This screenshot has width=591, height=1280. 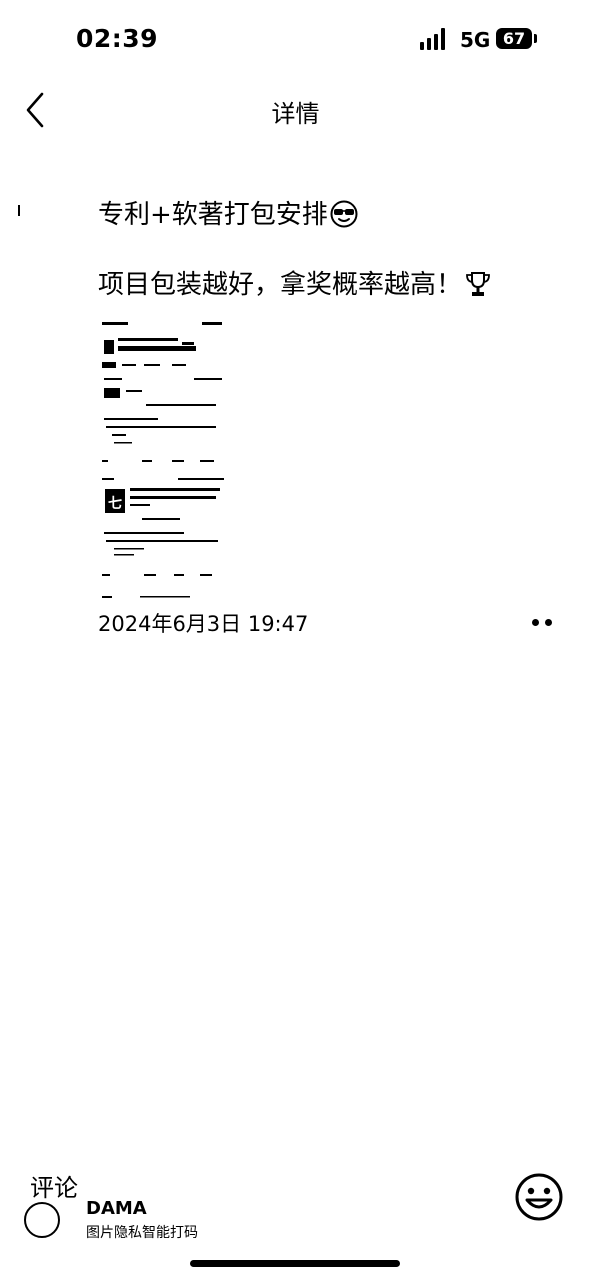 I want to click on post-line-2-text: 项目包装越好，拿奖概率越高！, so click(x=280, y=285).